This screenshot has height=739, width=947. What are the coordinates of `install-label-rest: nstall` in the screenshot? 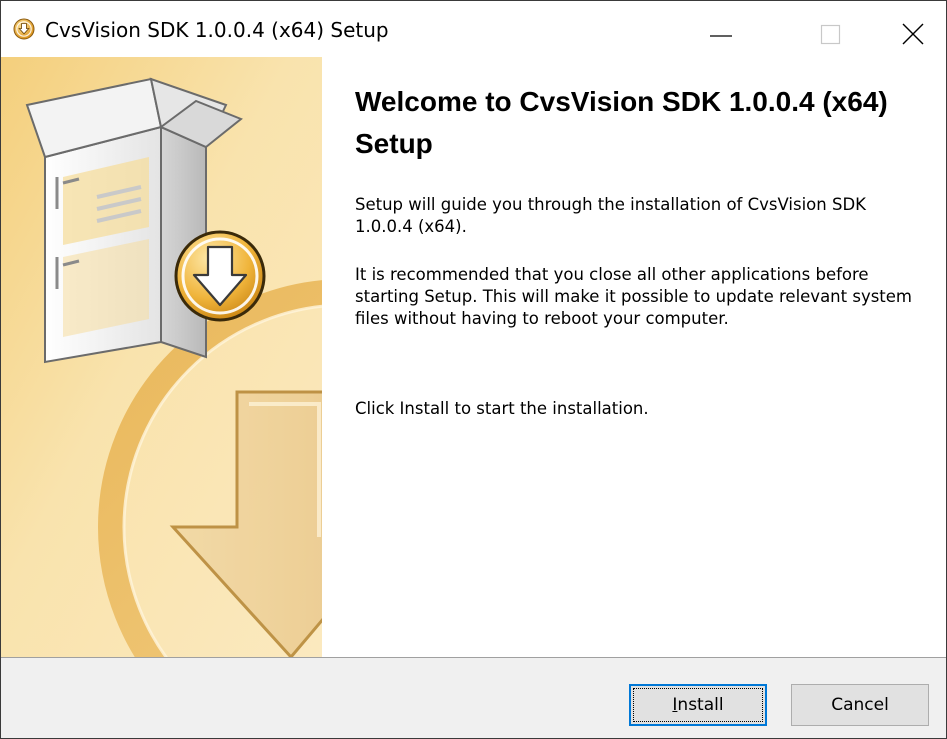 It's located at (700, 705).